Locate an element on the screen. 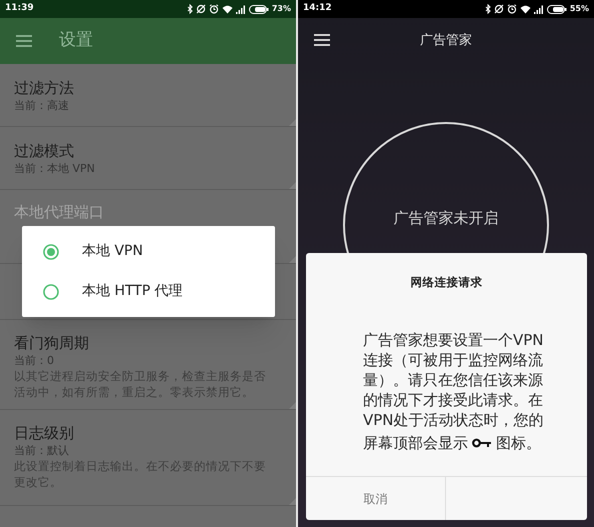 This screenshot has height=527, width=594. status-time: 14:12 is located at coordinates (317, 9).